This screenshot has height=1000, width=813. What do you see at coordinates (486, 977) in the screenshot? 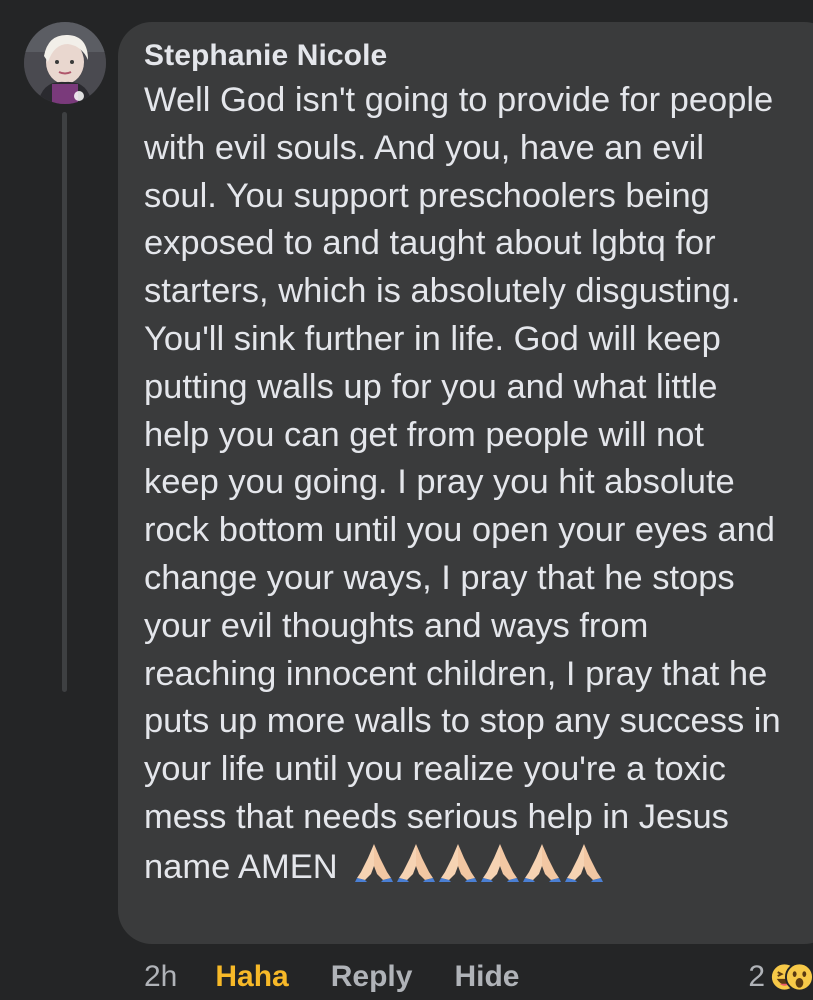
I see `hide-button: Hide` at bounding box center [486, 977].